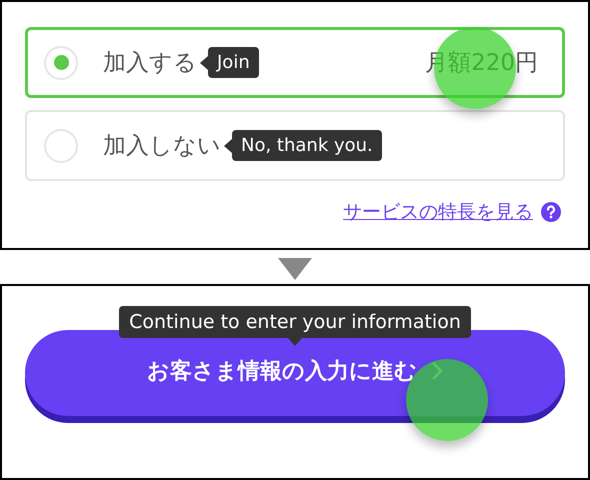 This screenshot has width=590, height=480. I want to click on option-label: 加入する, so click(150, 63).